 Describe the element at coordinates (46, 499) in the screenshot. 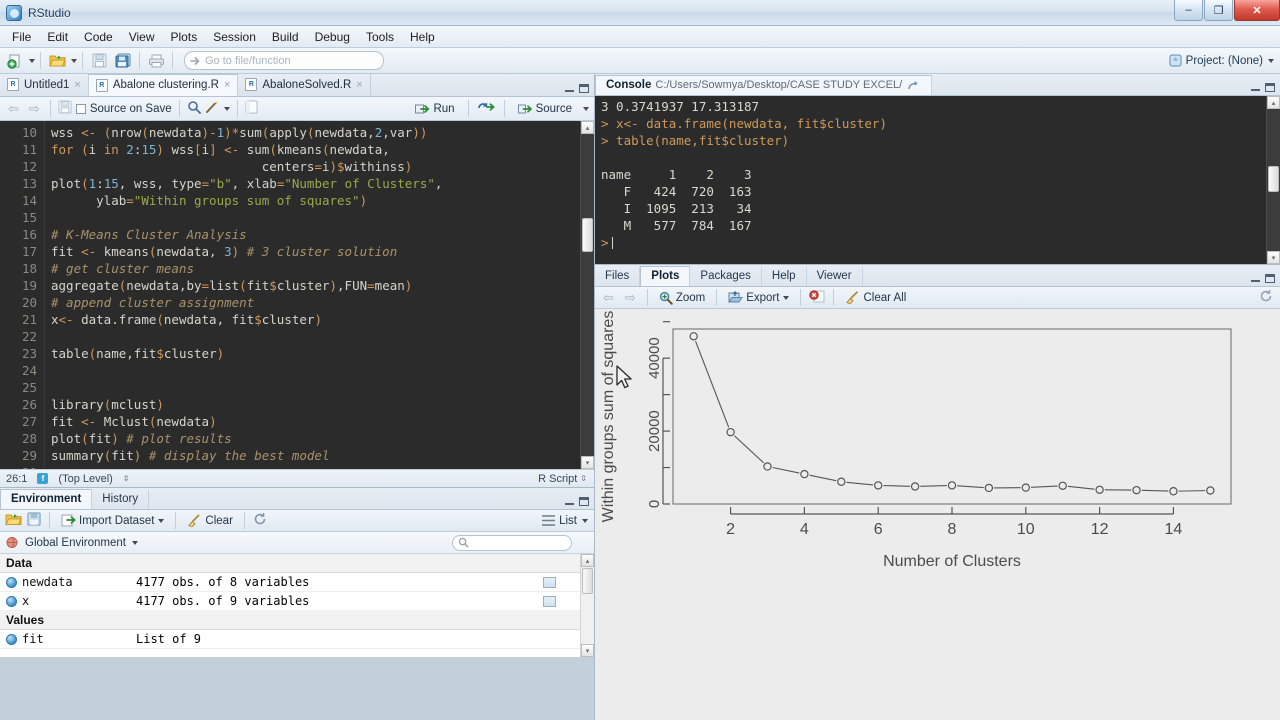

I see `tab-environment: Environment` at that location.